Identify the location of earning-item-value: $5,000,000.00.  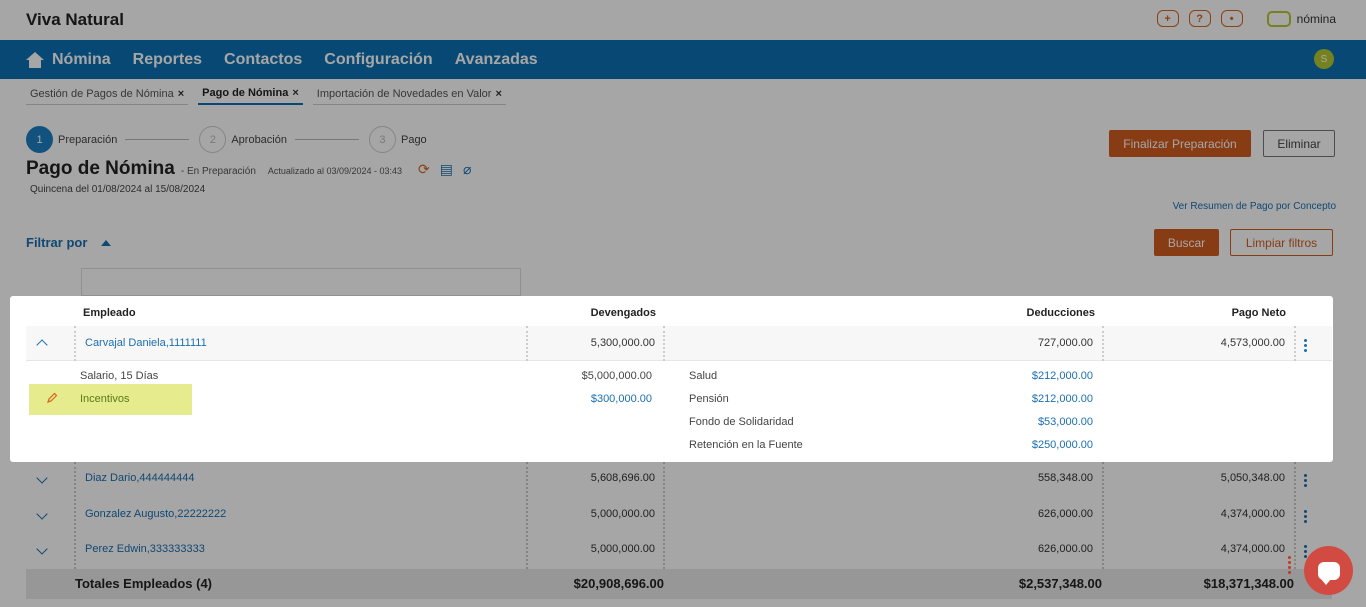
(616, 376).